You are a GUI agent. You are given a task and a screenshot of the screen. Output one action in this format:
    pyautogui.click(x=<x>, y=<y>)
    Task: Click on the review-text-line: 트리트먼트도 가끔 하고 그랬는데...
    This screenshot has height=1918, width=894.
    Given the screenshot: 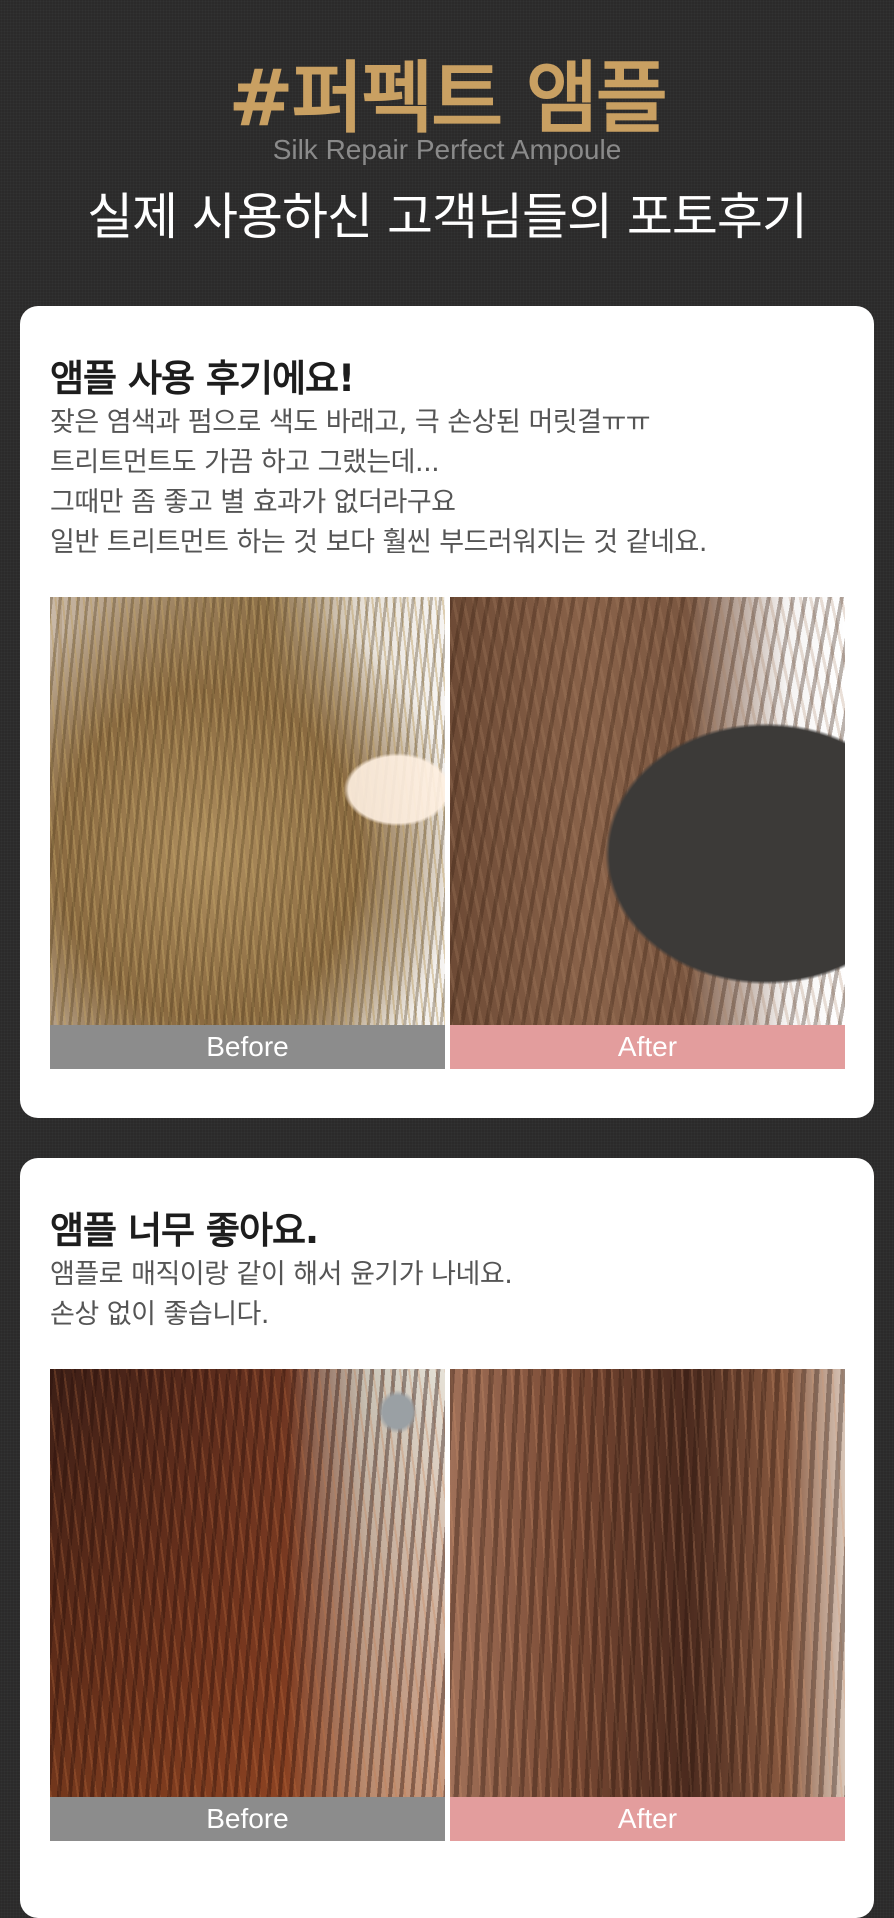 What is the action you would take?
    pyautogui.click(x=245, y=462)
    